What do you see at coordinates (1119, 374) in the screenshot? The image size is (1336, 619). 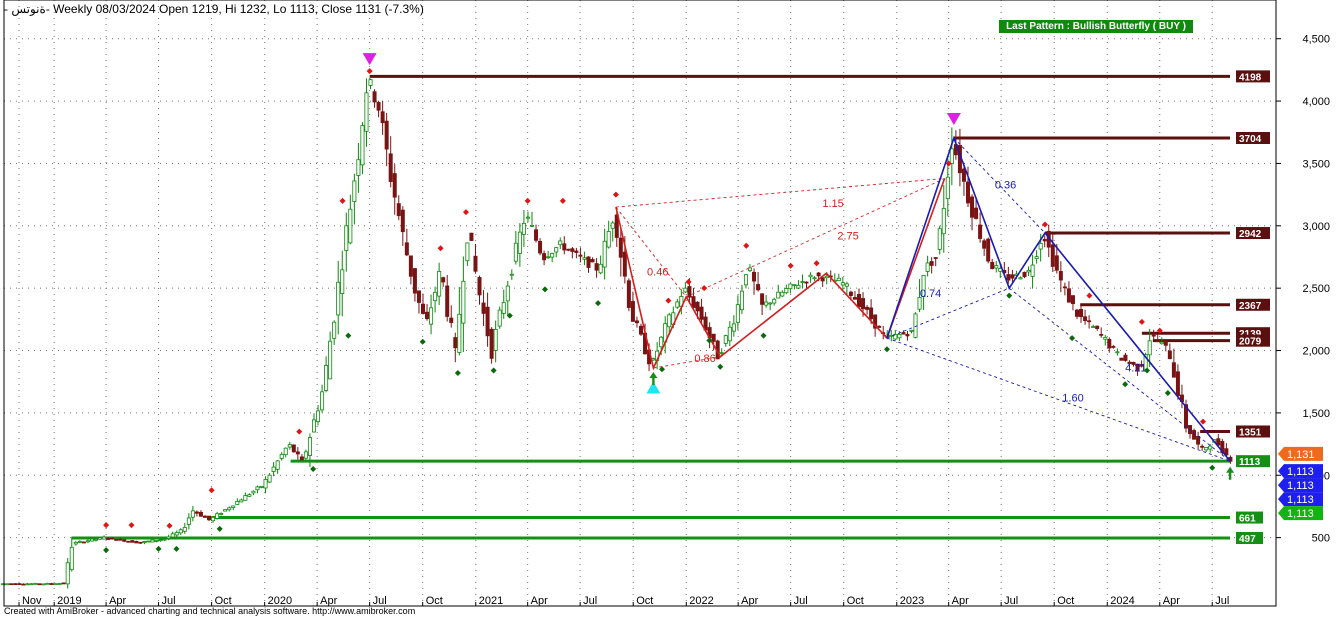 I see `harmonic-ratio-line` at bounding box center [1119, 374].